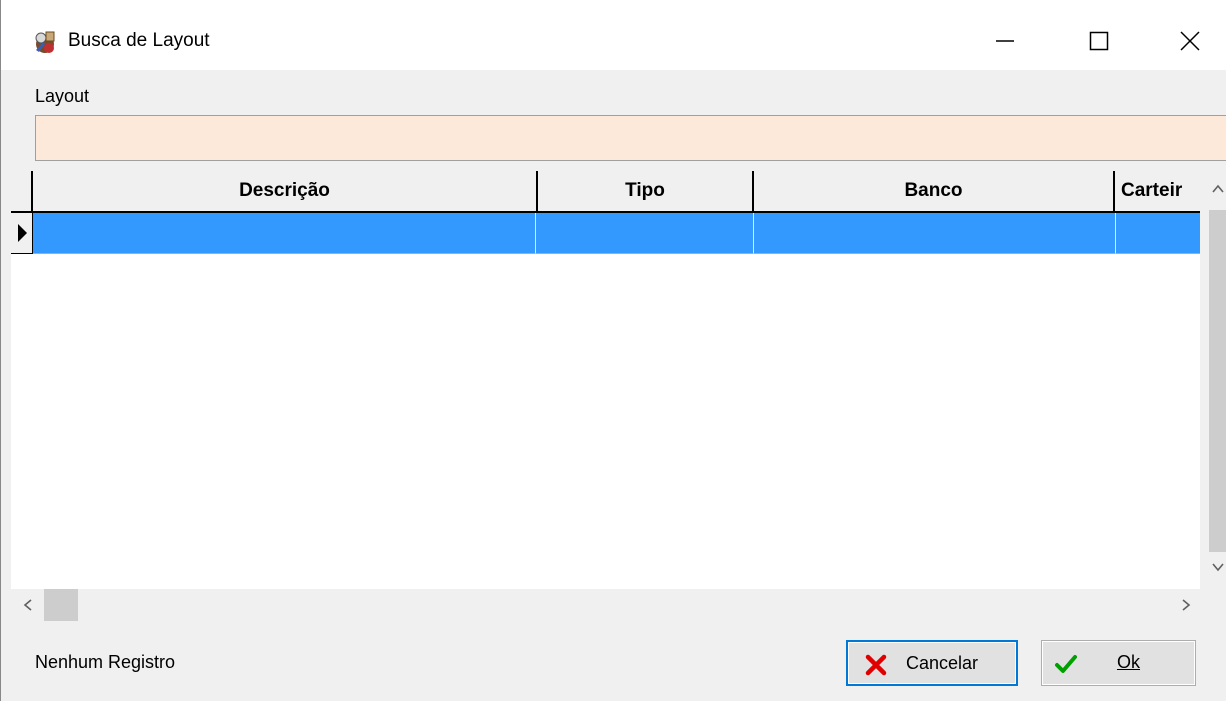 This screenshot has width=1226, height=701. Describe the element at coordinates (1217, 381) in the screenshot. I see `vertical-scroll-thumb` at that location.